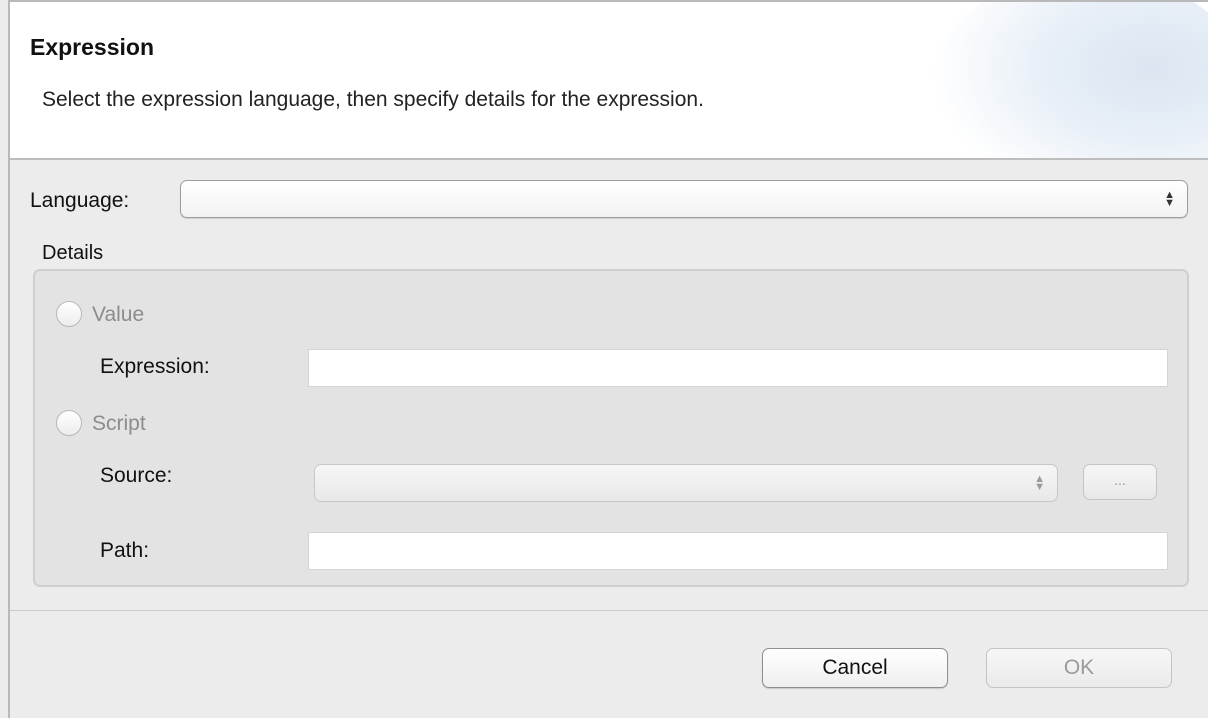 This screenshot has height=718, width=1208. What do you see at coordinates (119, 424) in the screenshot?
I see `script-radio-label: Script` at bounding box center [119, 424].